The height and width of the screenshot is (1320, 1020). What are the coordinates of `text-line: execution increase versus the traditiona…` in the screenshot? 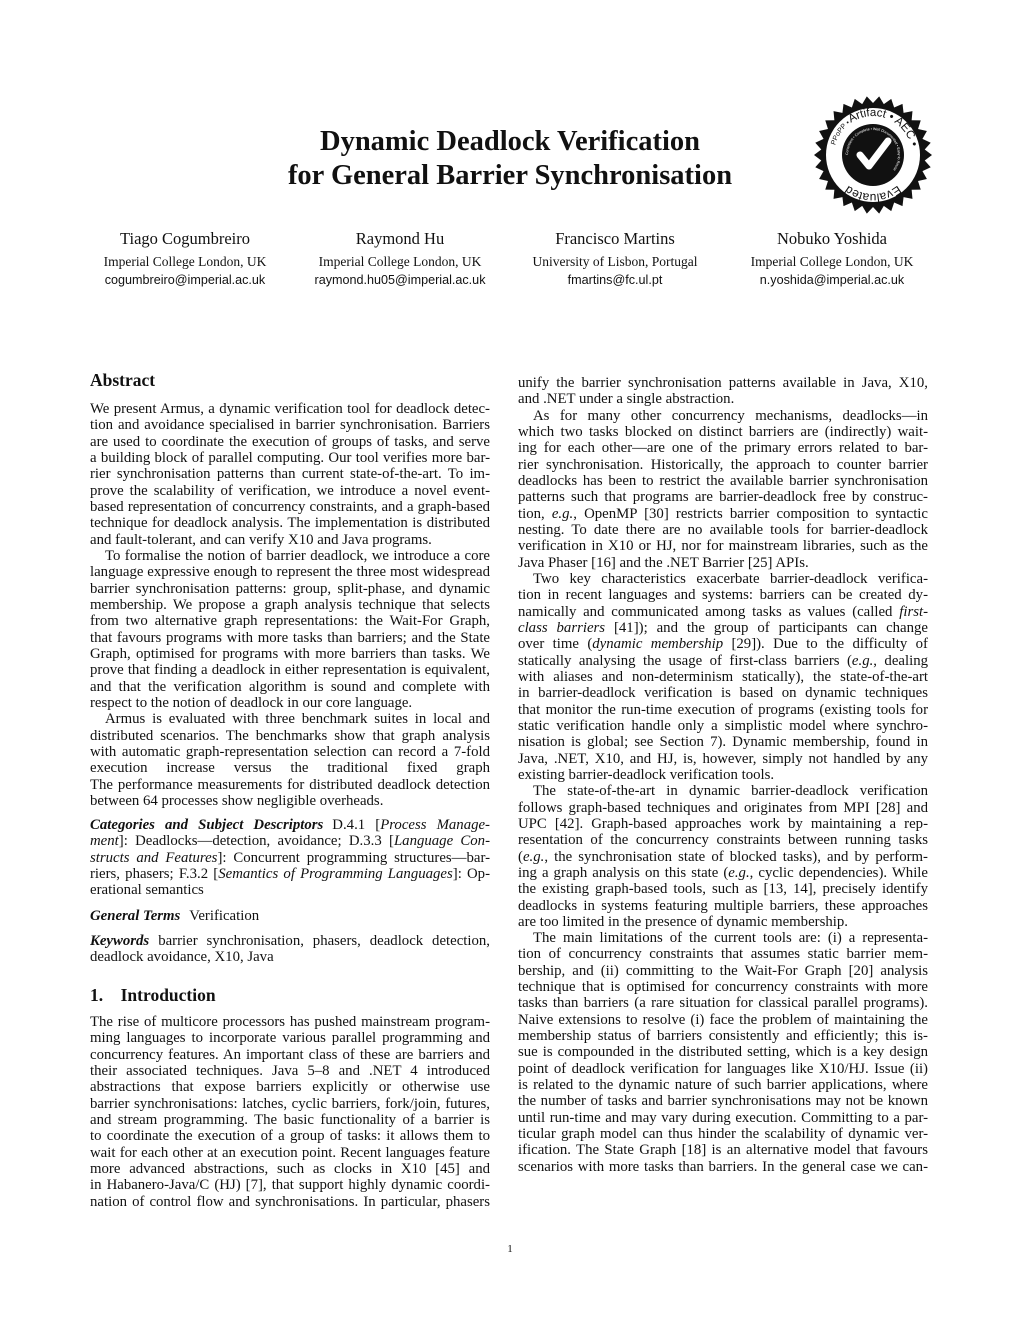 It's located at (290, 768).